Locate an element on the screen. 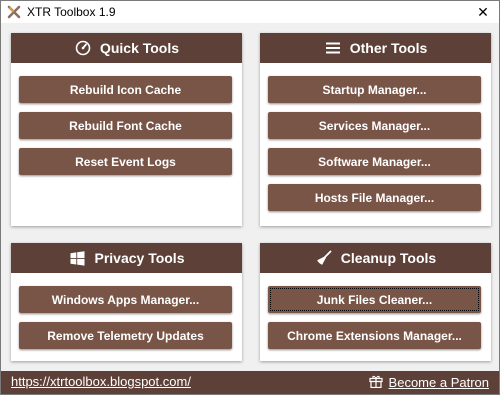  window-title: XTR Toolbox 1.9 is located at coordinates (71, 12).